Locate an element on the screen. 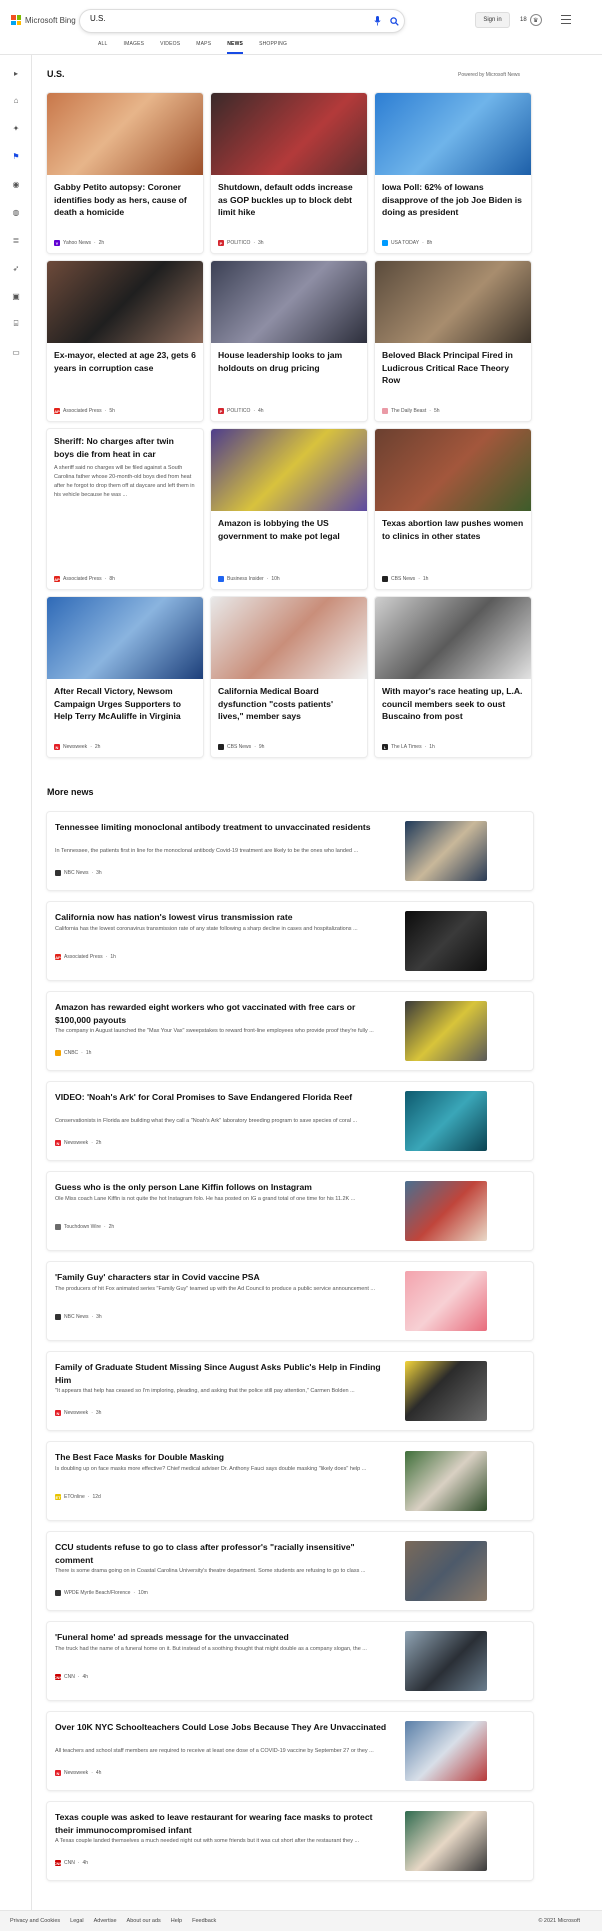 This screenshot has width=602, height=1931. tab-images: IMAGES is located at coordinates (134, 47).